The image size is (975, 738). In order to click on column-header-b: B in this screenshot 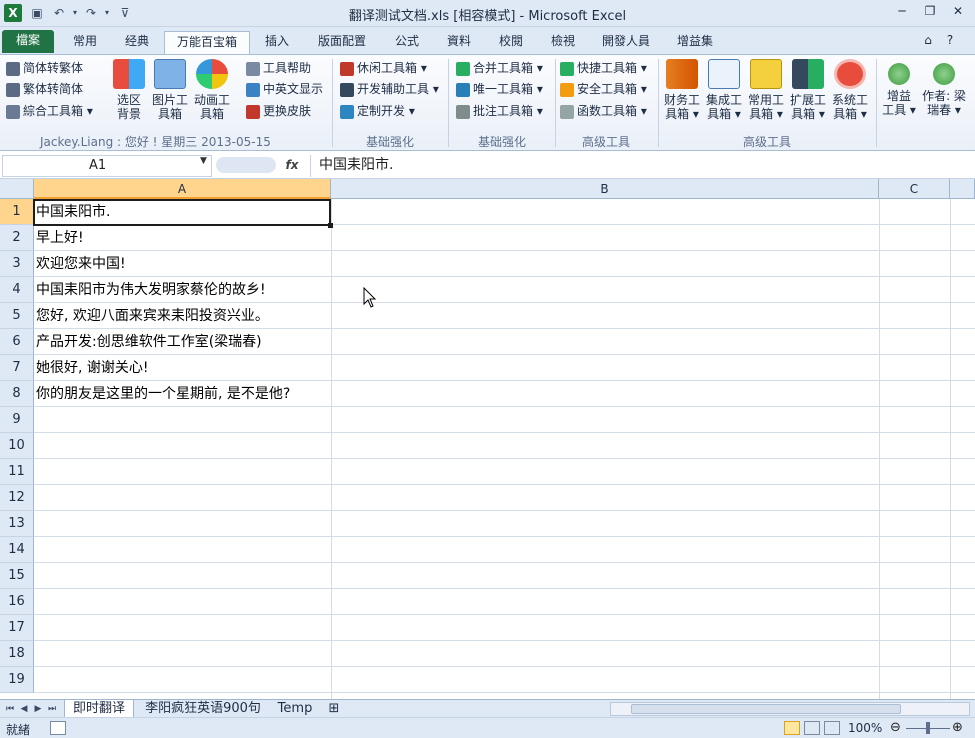, I will do `click(605, 189)`.